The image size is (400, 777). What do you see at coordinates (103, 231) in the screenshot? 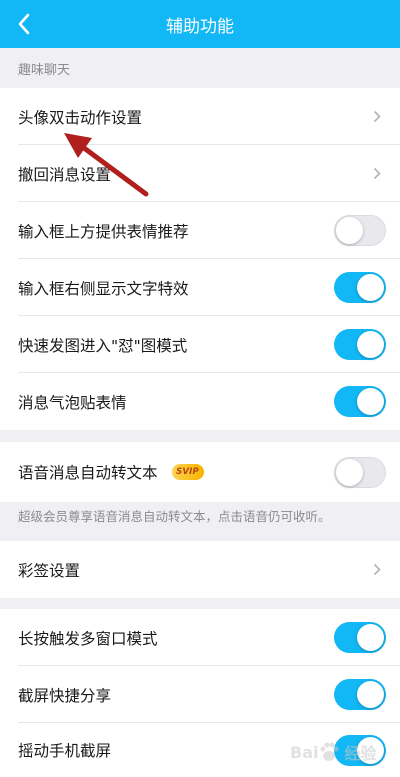
I see `row-label: 输入框上方提供表情推荐` at bounding box center [103, 231].